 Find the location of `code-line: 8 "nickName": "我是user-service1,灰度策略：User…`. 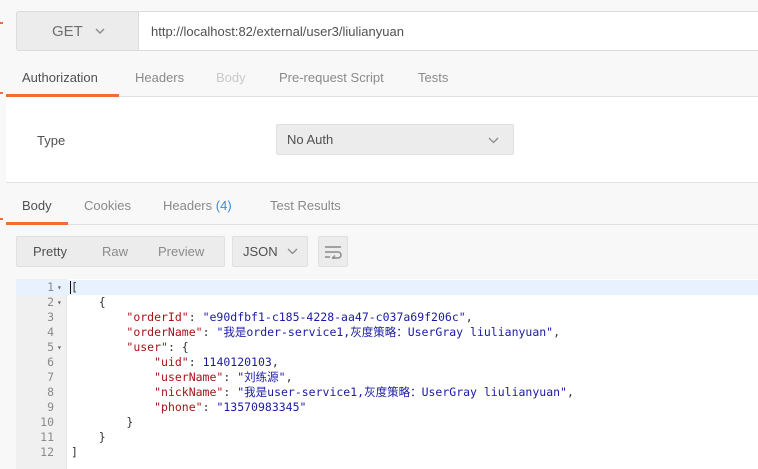

code-line: 8 "nickName": "我是user-service1,灰度策略：User… is located at coordinates (387, 392).